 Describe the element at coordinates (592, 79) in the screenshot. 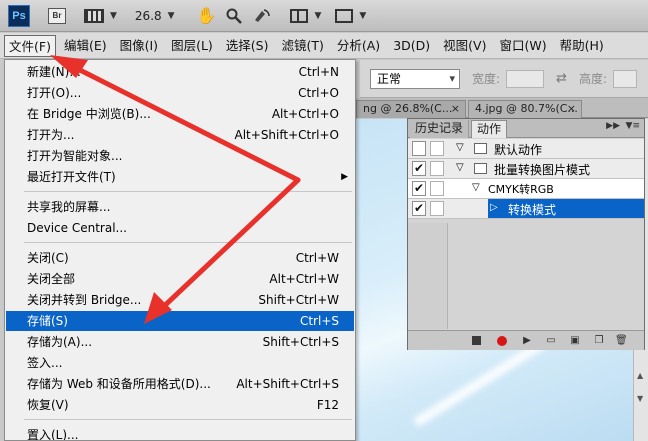

I see `height-label: 高度:` at that location.